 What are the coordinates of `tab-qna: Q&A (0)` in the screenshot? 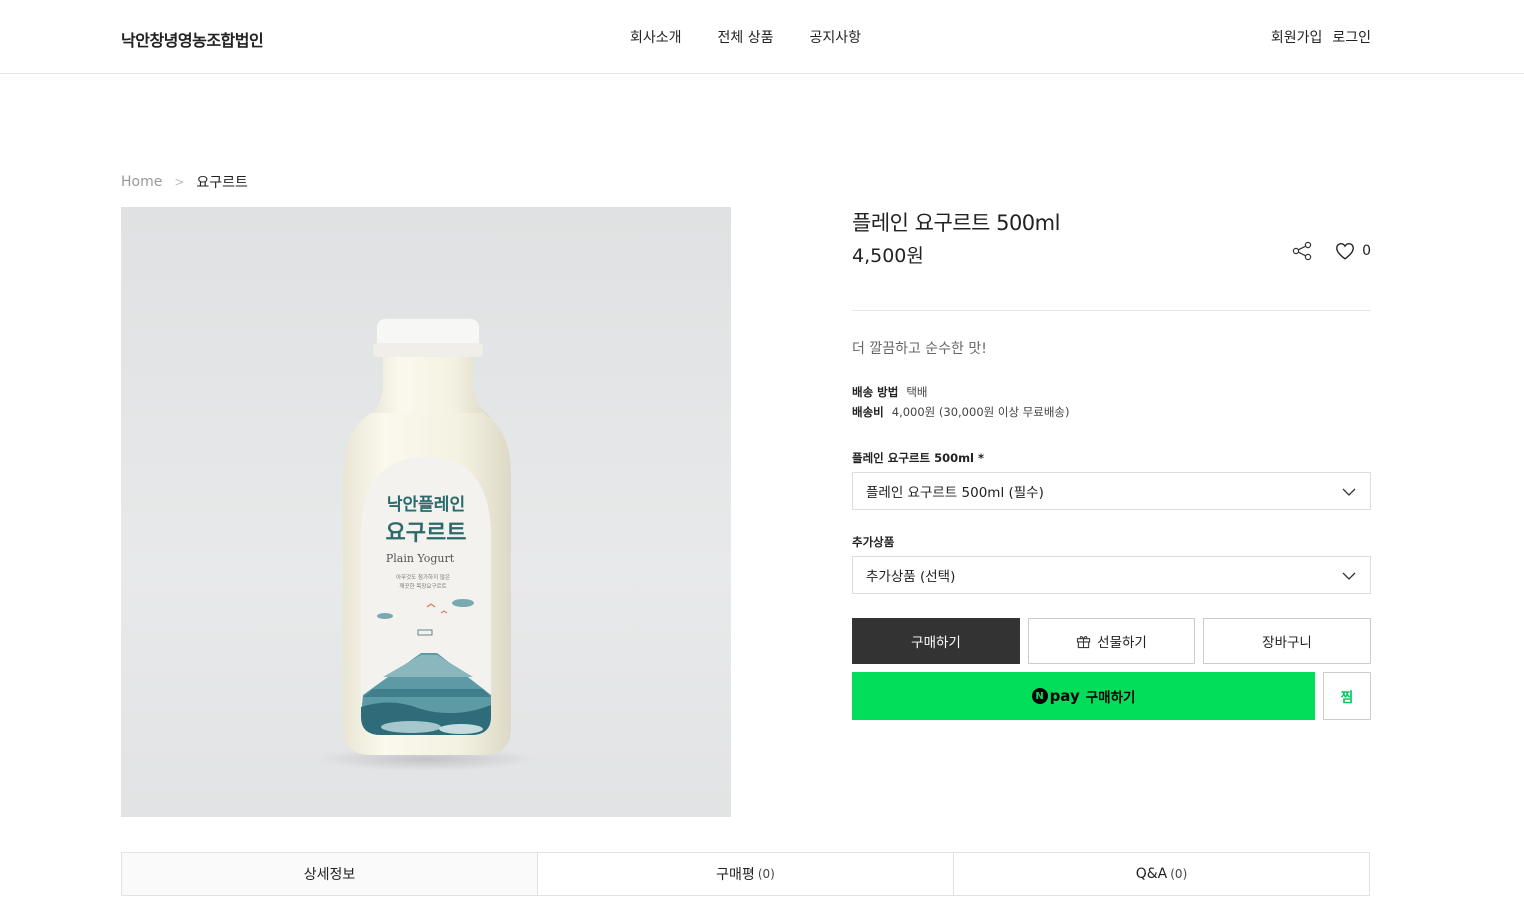 It's located at (1161, 874).